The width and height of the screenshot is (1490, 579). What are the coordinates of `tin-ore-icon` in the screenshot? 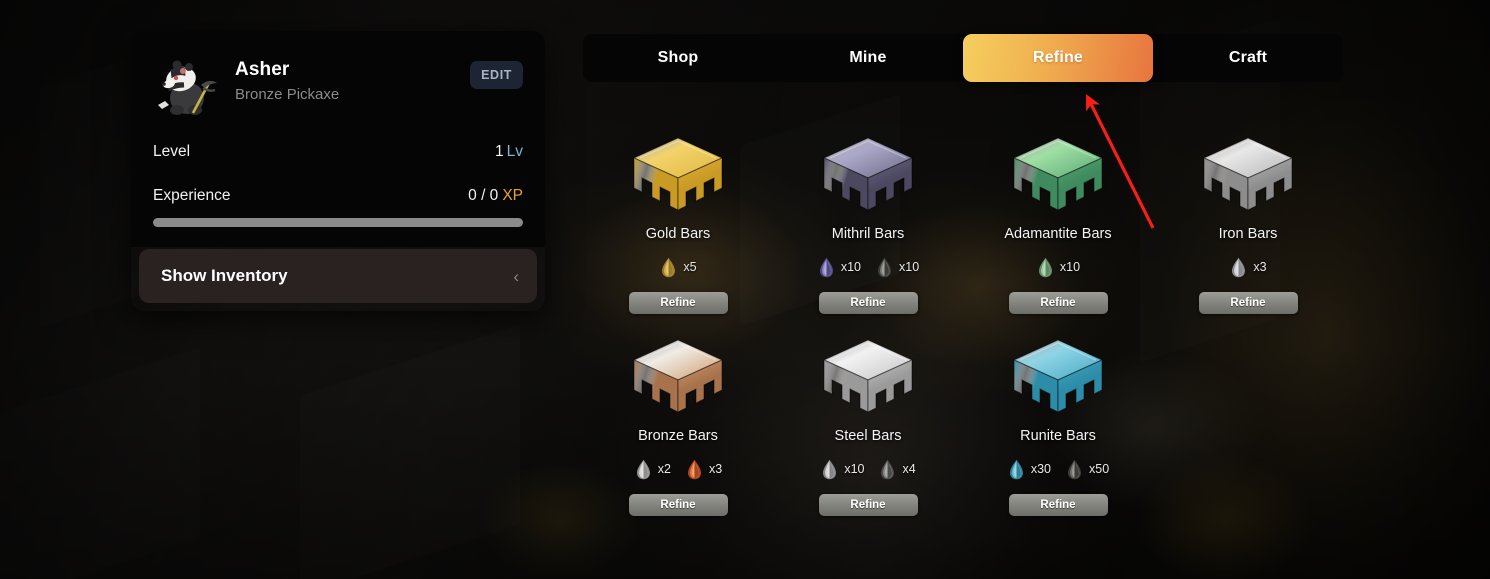 It's located at (643, 469).